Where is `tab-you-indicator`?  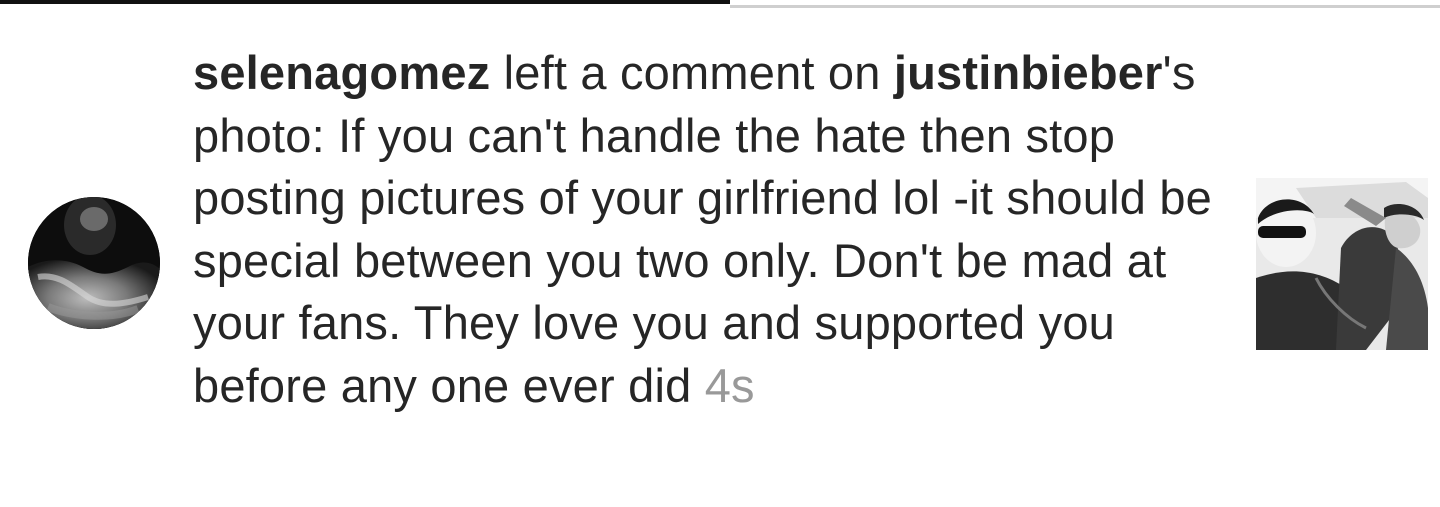
tab-you-indicator is located at coordinates (1085, 6).